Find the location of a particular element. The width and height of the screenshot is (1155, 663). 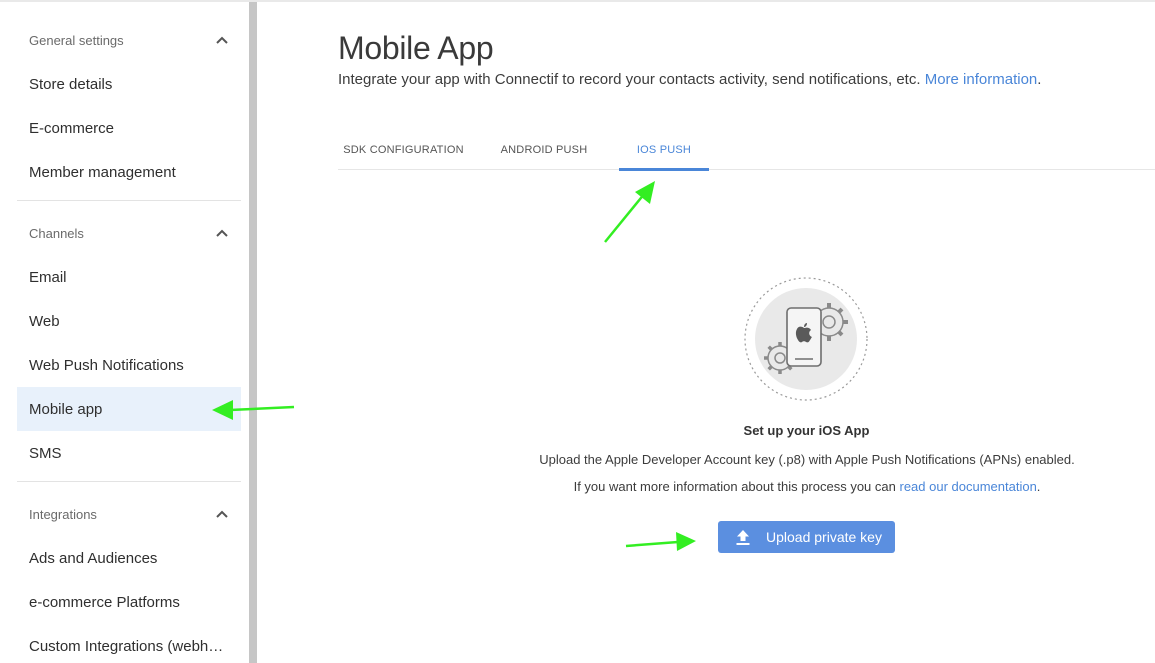

section-header-general-settings: General settings is located at coordinates (129, 40).